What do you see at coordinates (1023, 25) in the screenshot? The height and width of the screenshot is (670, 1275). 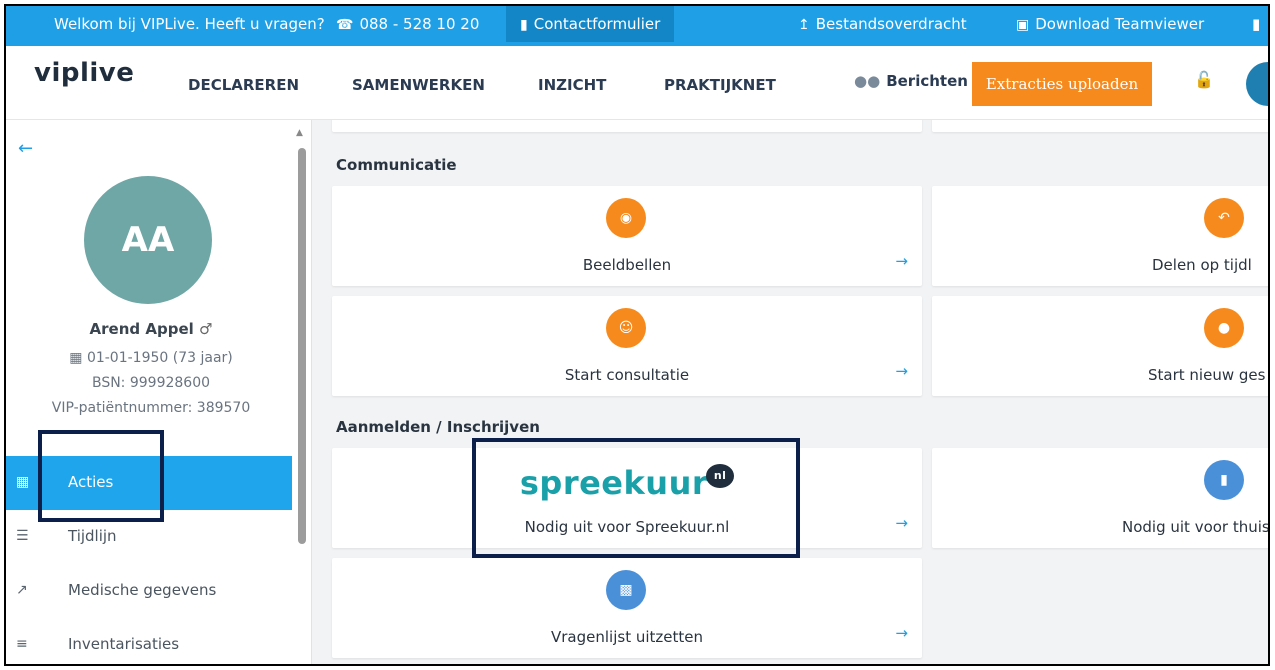 I see `monitor-icon: ▣` at bounding box center [1023, 25].